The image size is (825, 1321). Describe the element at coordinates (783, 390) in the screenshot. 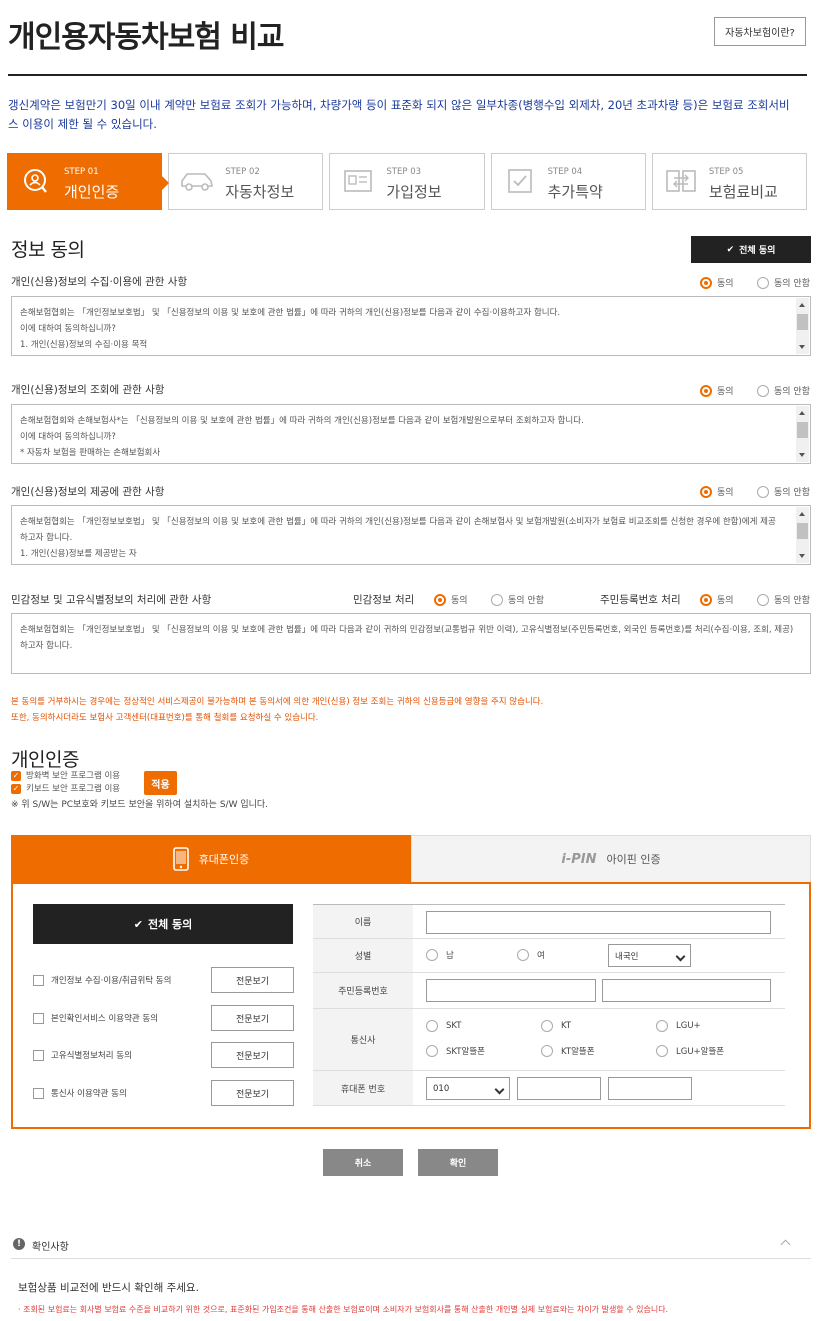

I see `consent-inquiry-disagree-radio: 동의 안함` at that location.